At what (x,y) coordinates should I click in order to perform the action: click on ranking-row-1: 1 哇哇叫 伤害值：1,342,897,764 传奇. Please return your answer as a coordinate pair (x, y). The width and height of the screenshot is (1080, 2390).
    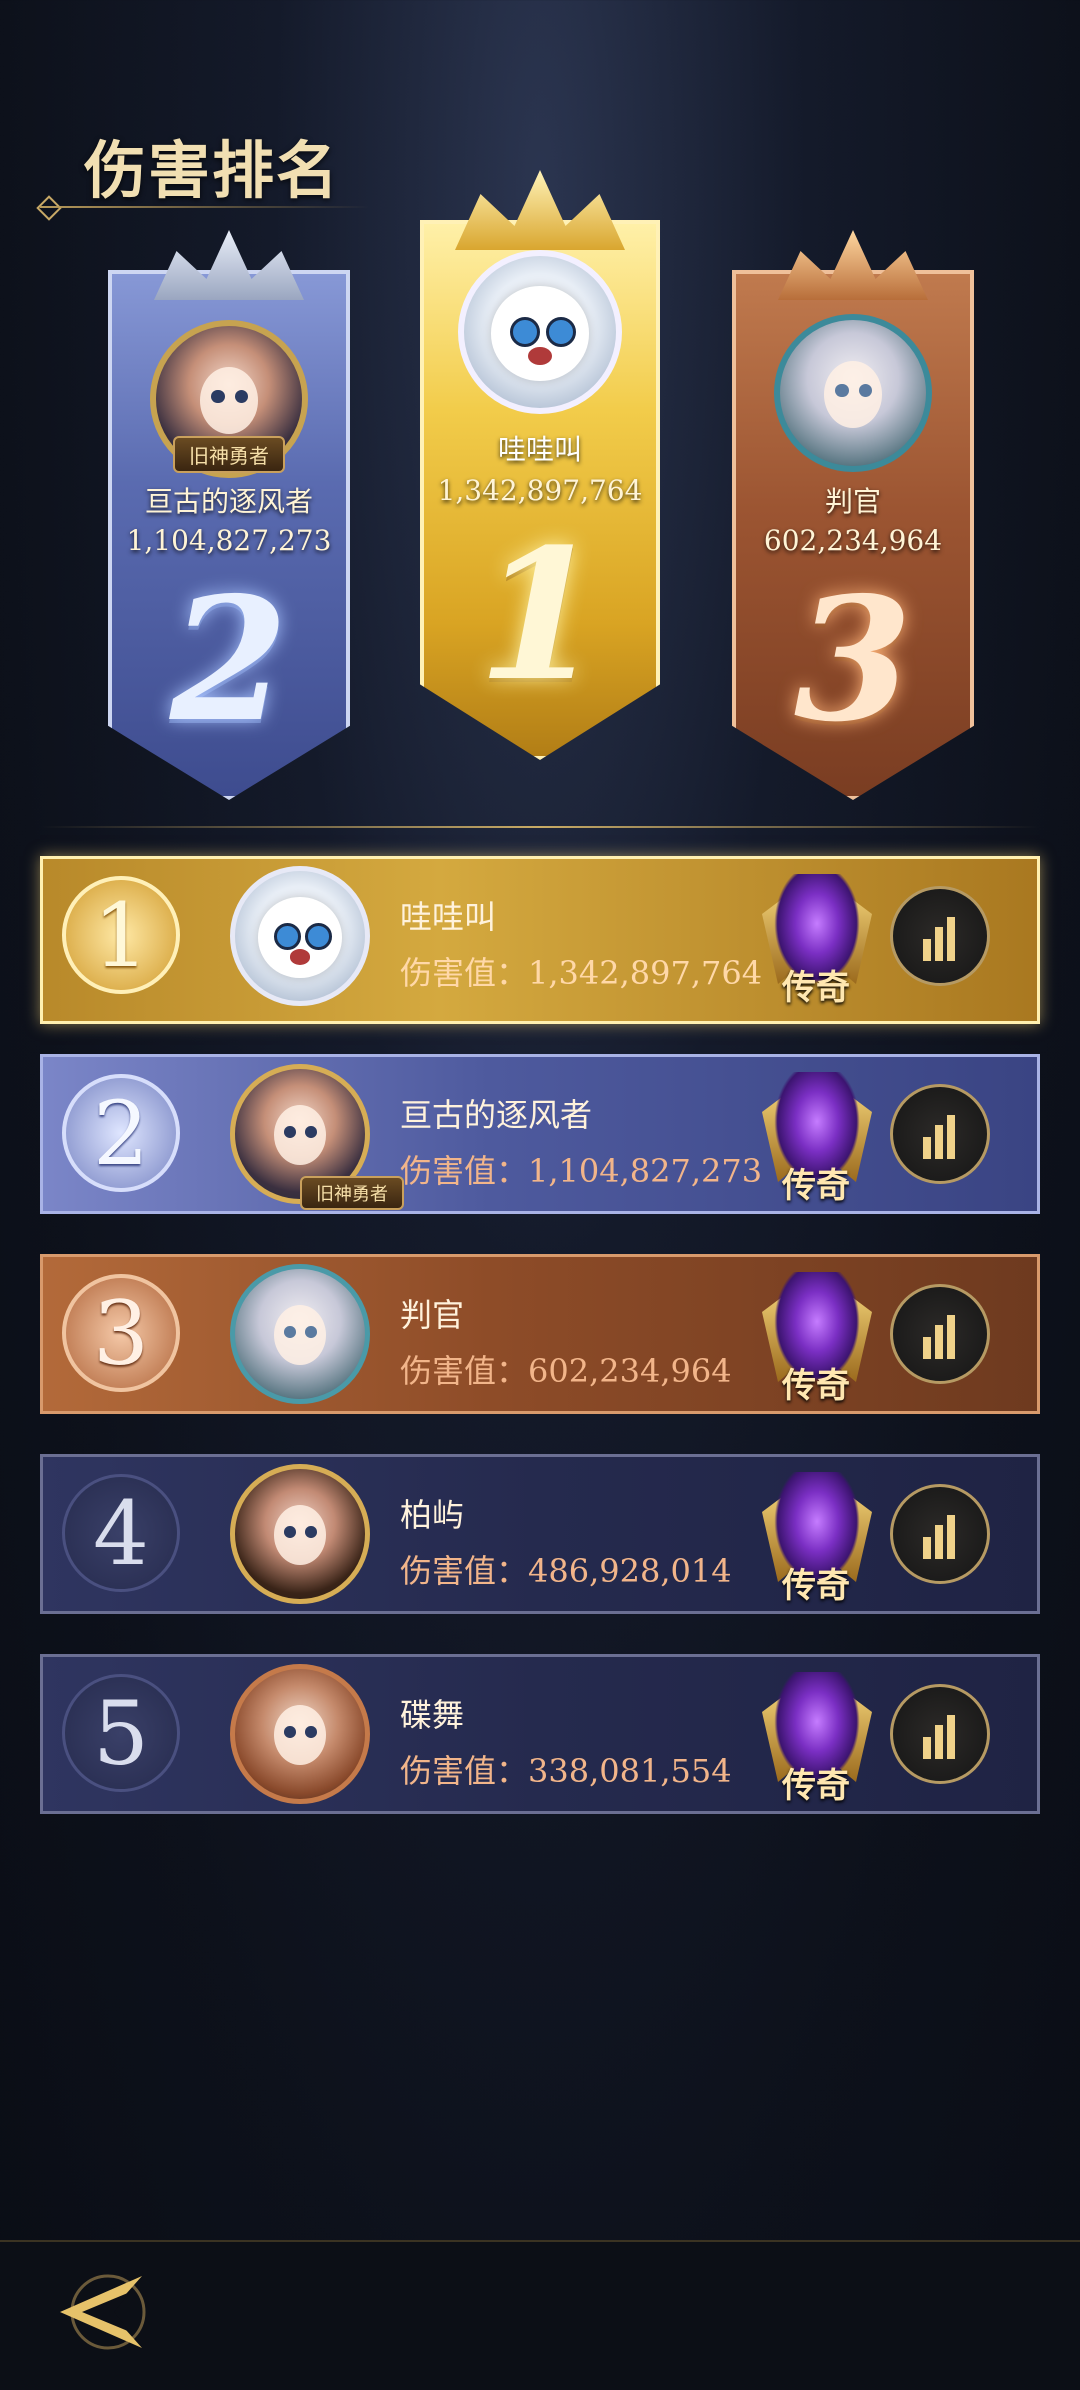
    Looking at the image, I should click on (540, 940).